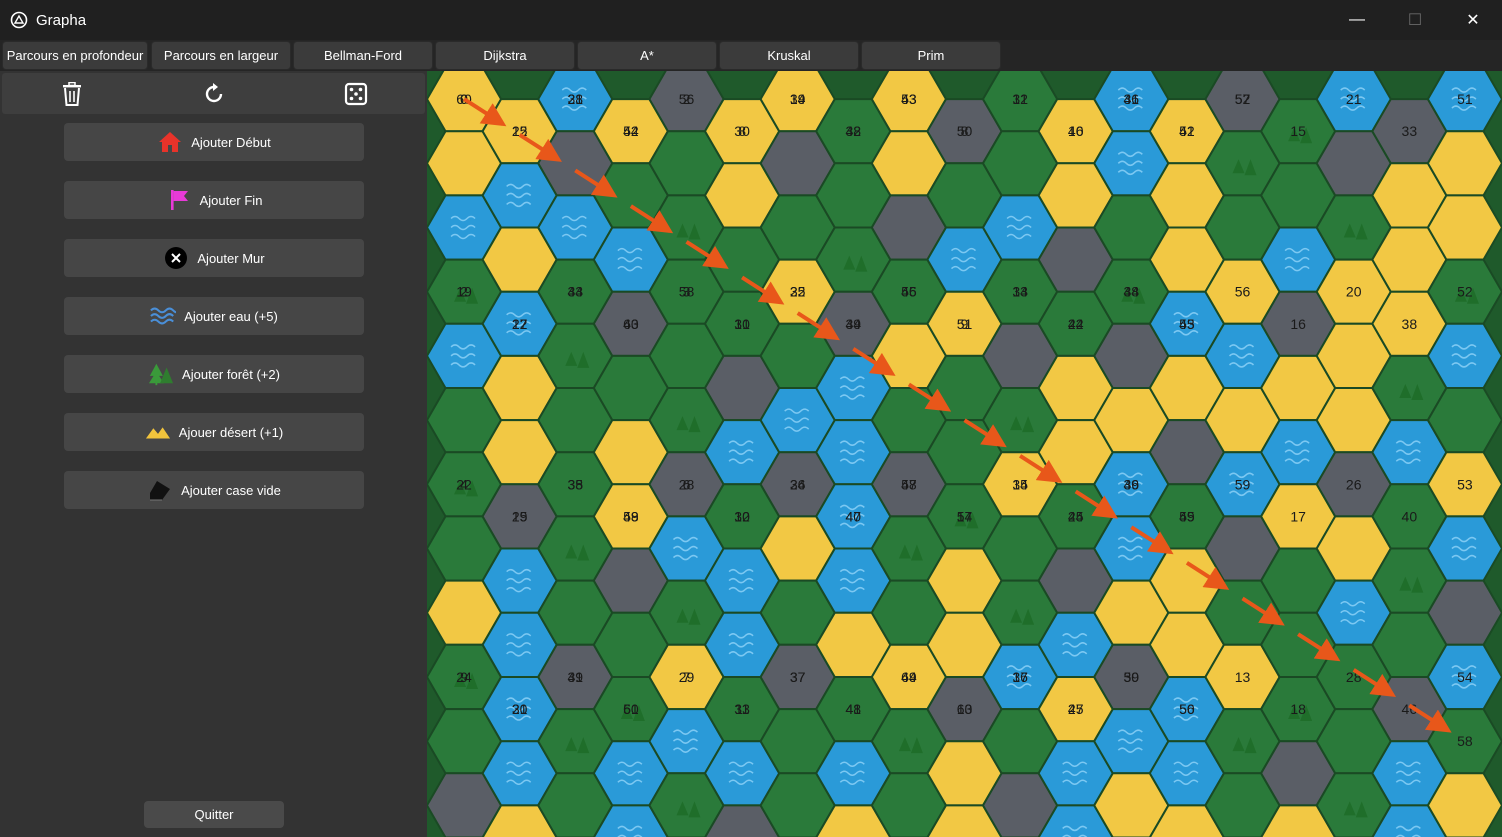 This screenshot has height=837, width=1502. What do you see at coordinates (1354, 99) in the screenshot?
I see `node-label: 21` at bounding box center [1354, 99].